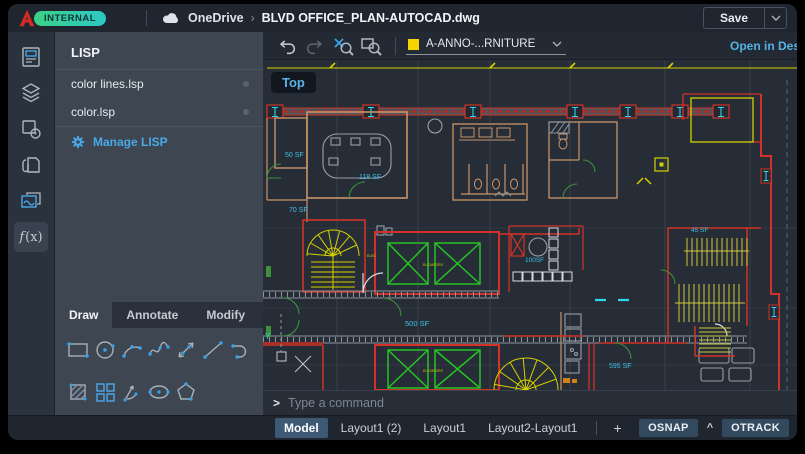 This screenshot has height=454, width=805. What do you see at coordinates (70, 18) in the screenshot?
I see `internal-badge: INTERNAL` at bounding box center [70, 18].